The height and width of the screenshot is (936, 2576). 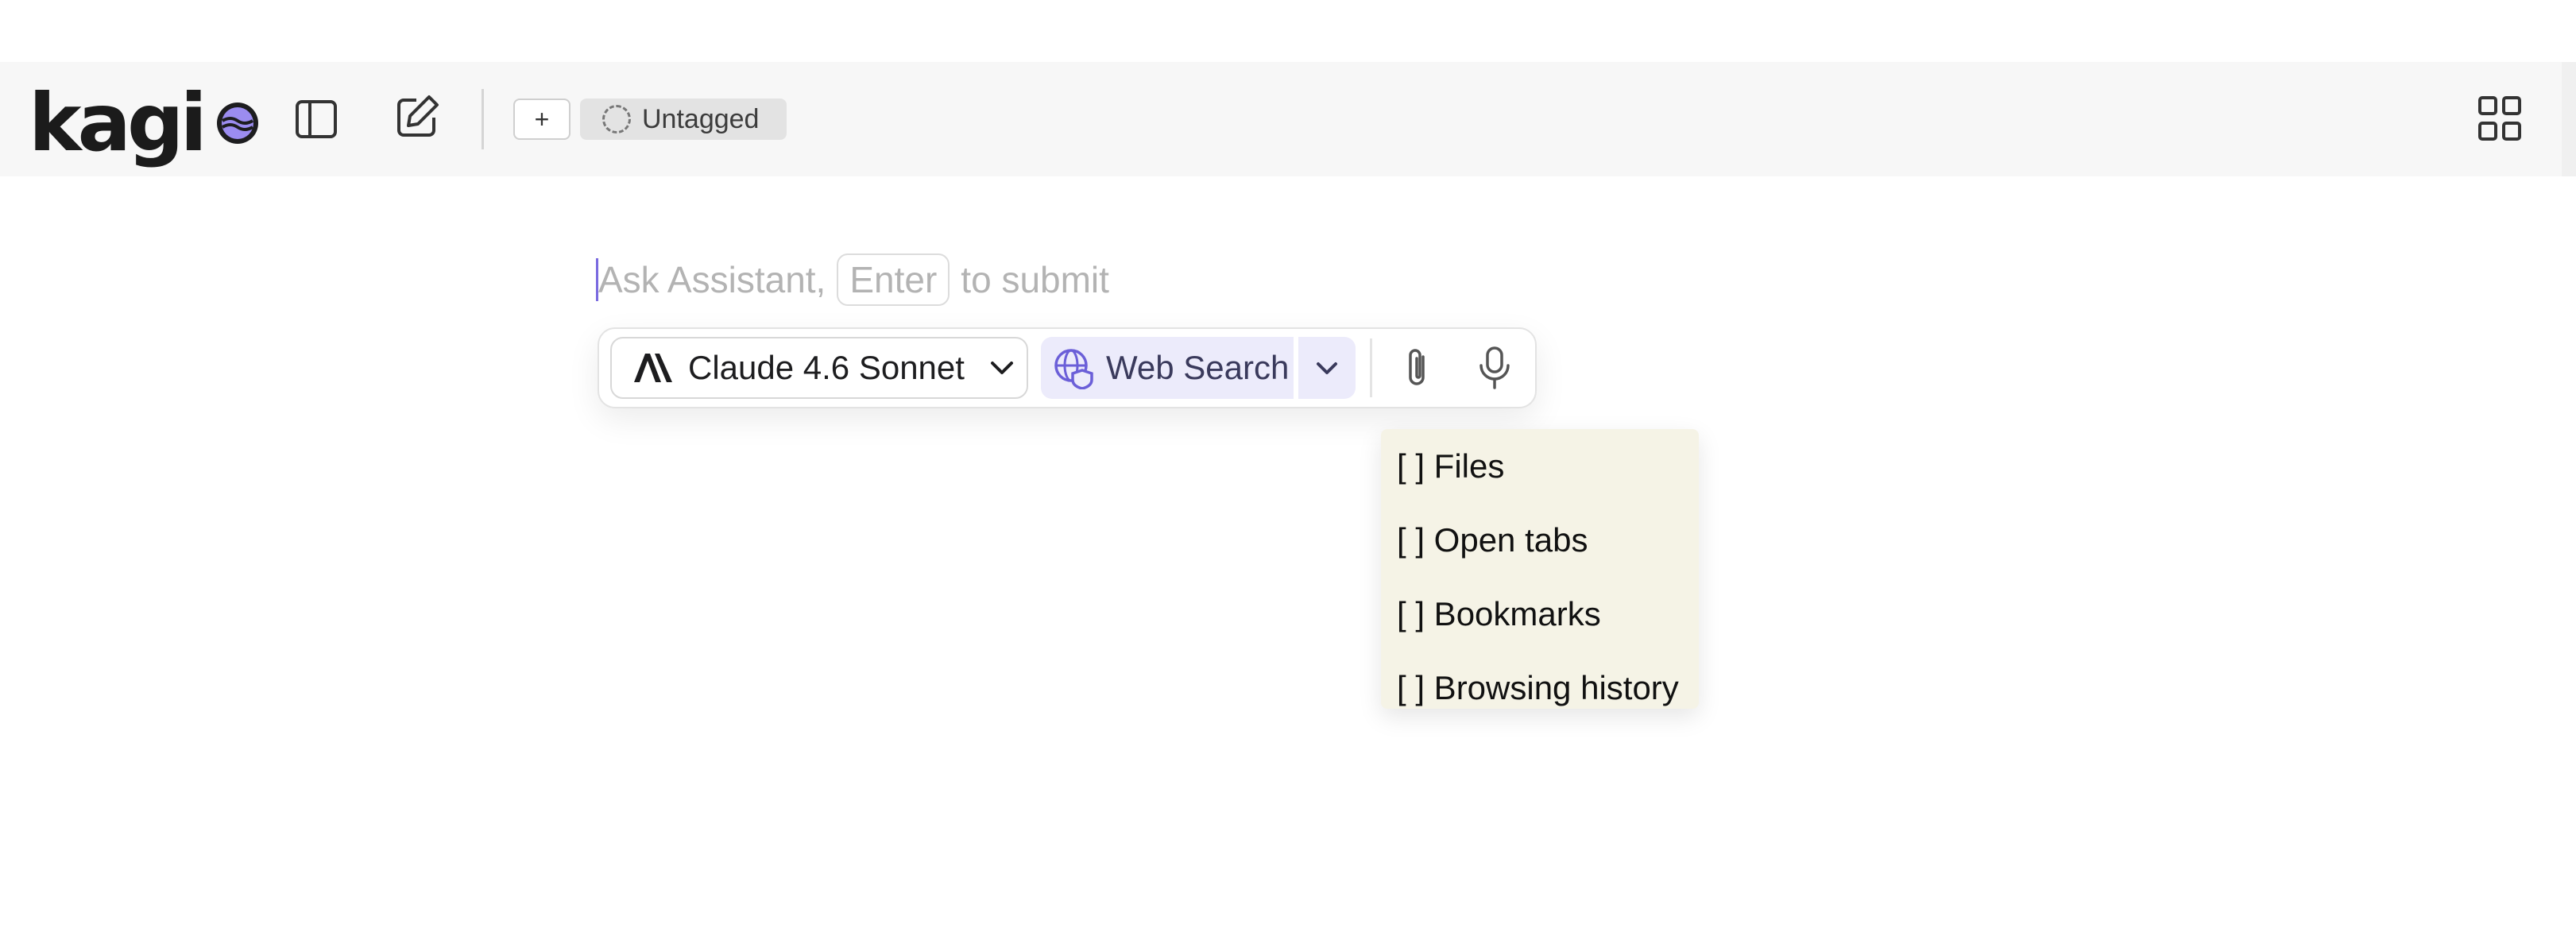 I want to click on dropdown-item-bookmarks: [ ] Bookmarks, so click(x=1540, y=622).